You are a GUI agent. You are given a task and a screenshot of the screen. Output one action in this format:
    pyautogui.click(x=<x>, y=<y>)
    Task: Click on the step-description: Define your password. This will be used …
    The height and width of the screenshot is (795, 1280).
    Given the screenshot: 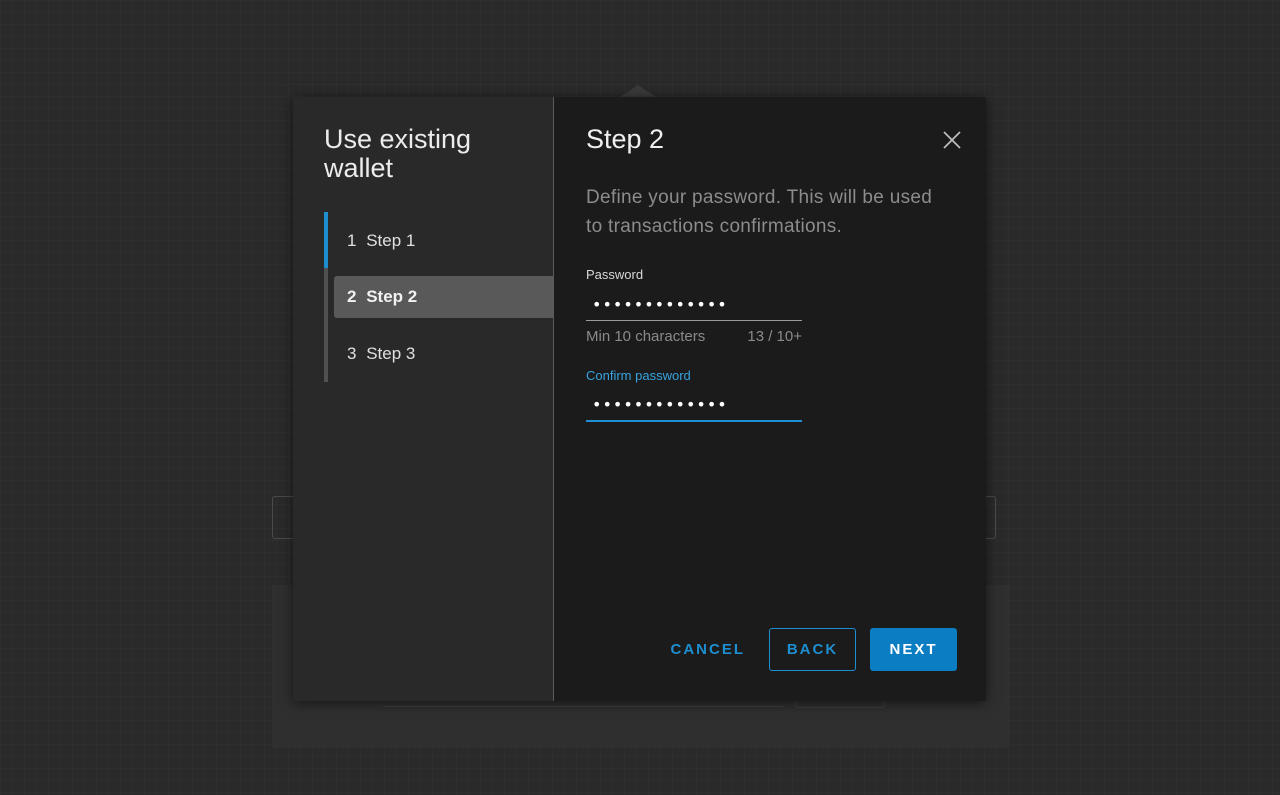 What is the action you would take?
    pyautogui.click(x=759, y=212)
    